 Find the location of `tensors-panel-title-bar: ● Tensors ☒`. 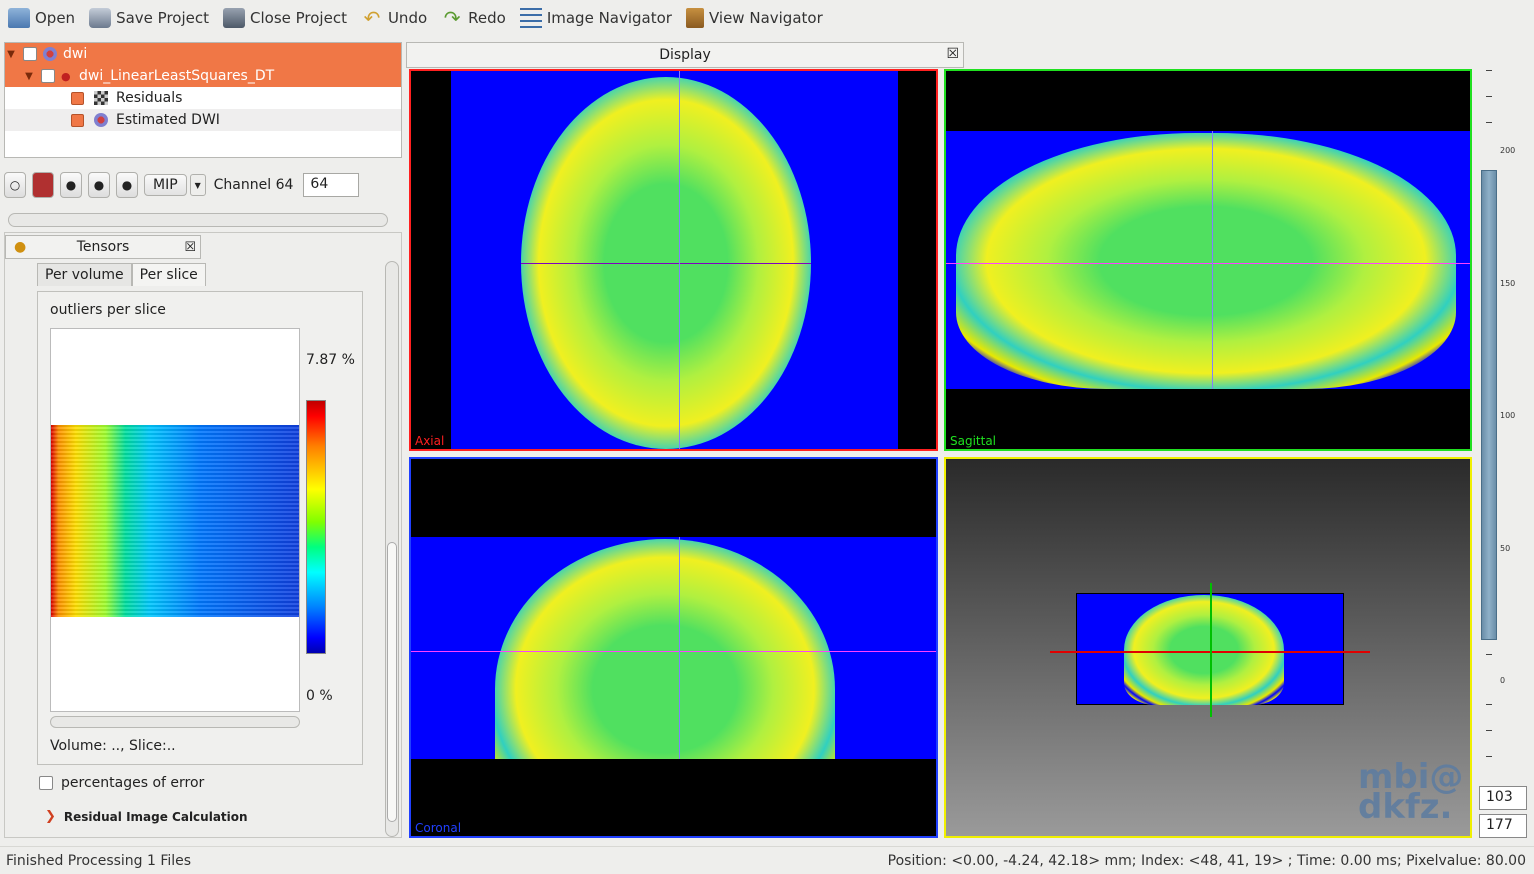

tensors-panel-title-bar: ● Tensors ☒ is located at coordinates (103, 247).